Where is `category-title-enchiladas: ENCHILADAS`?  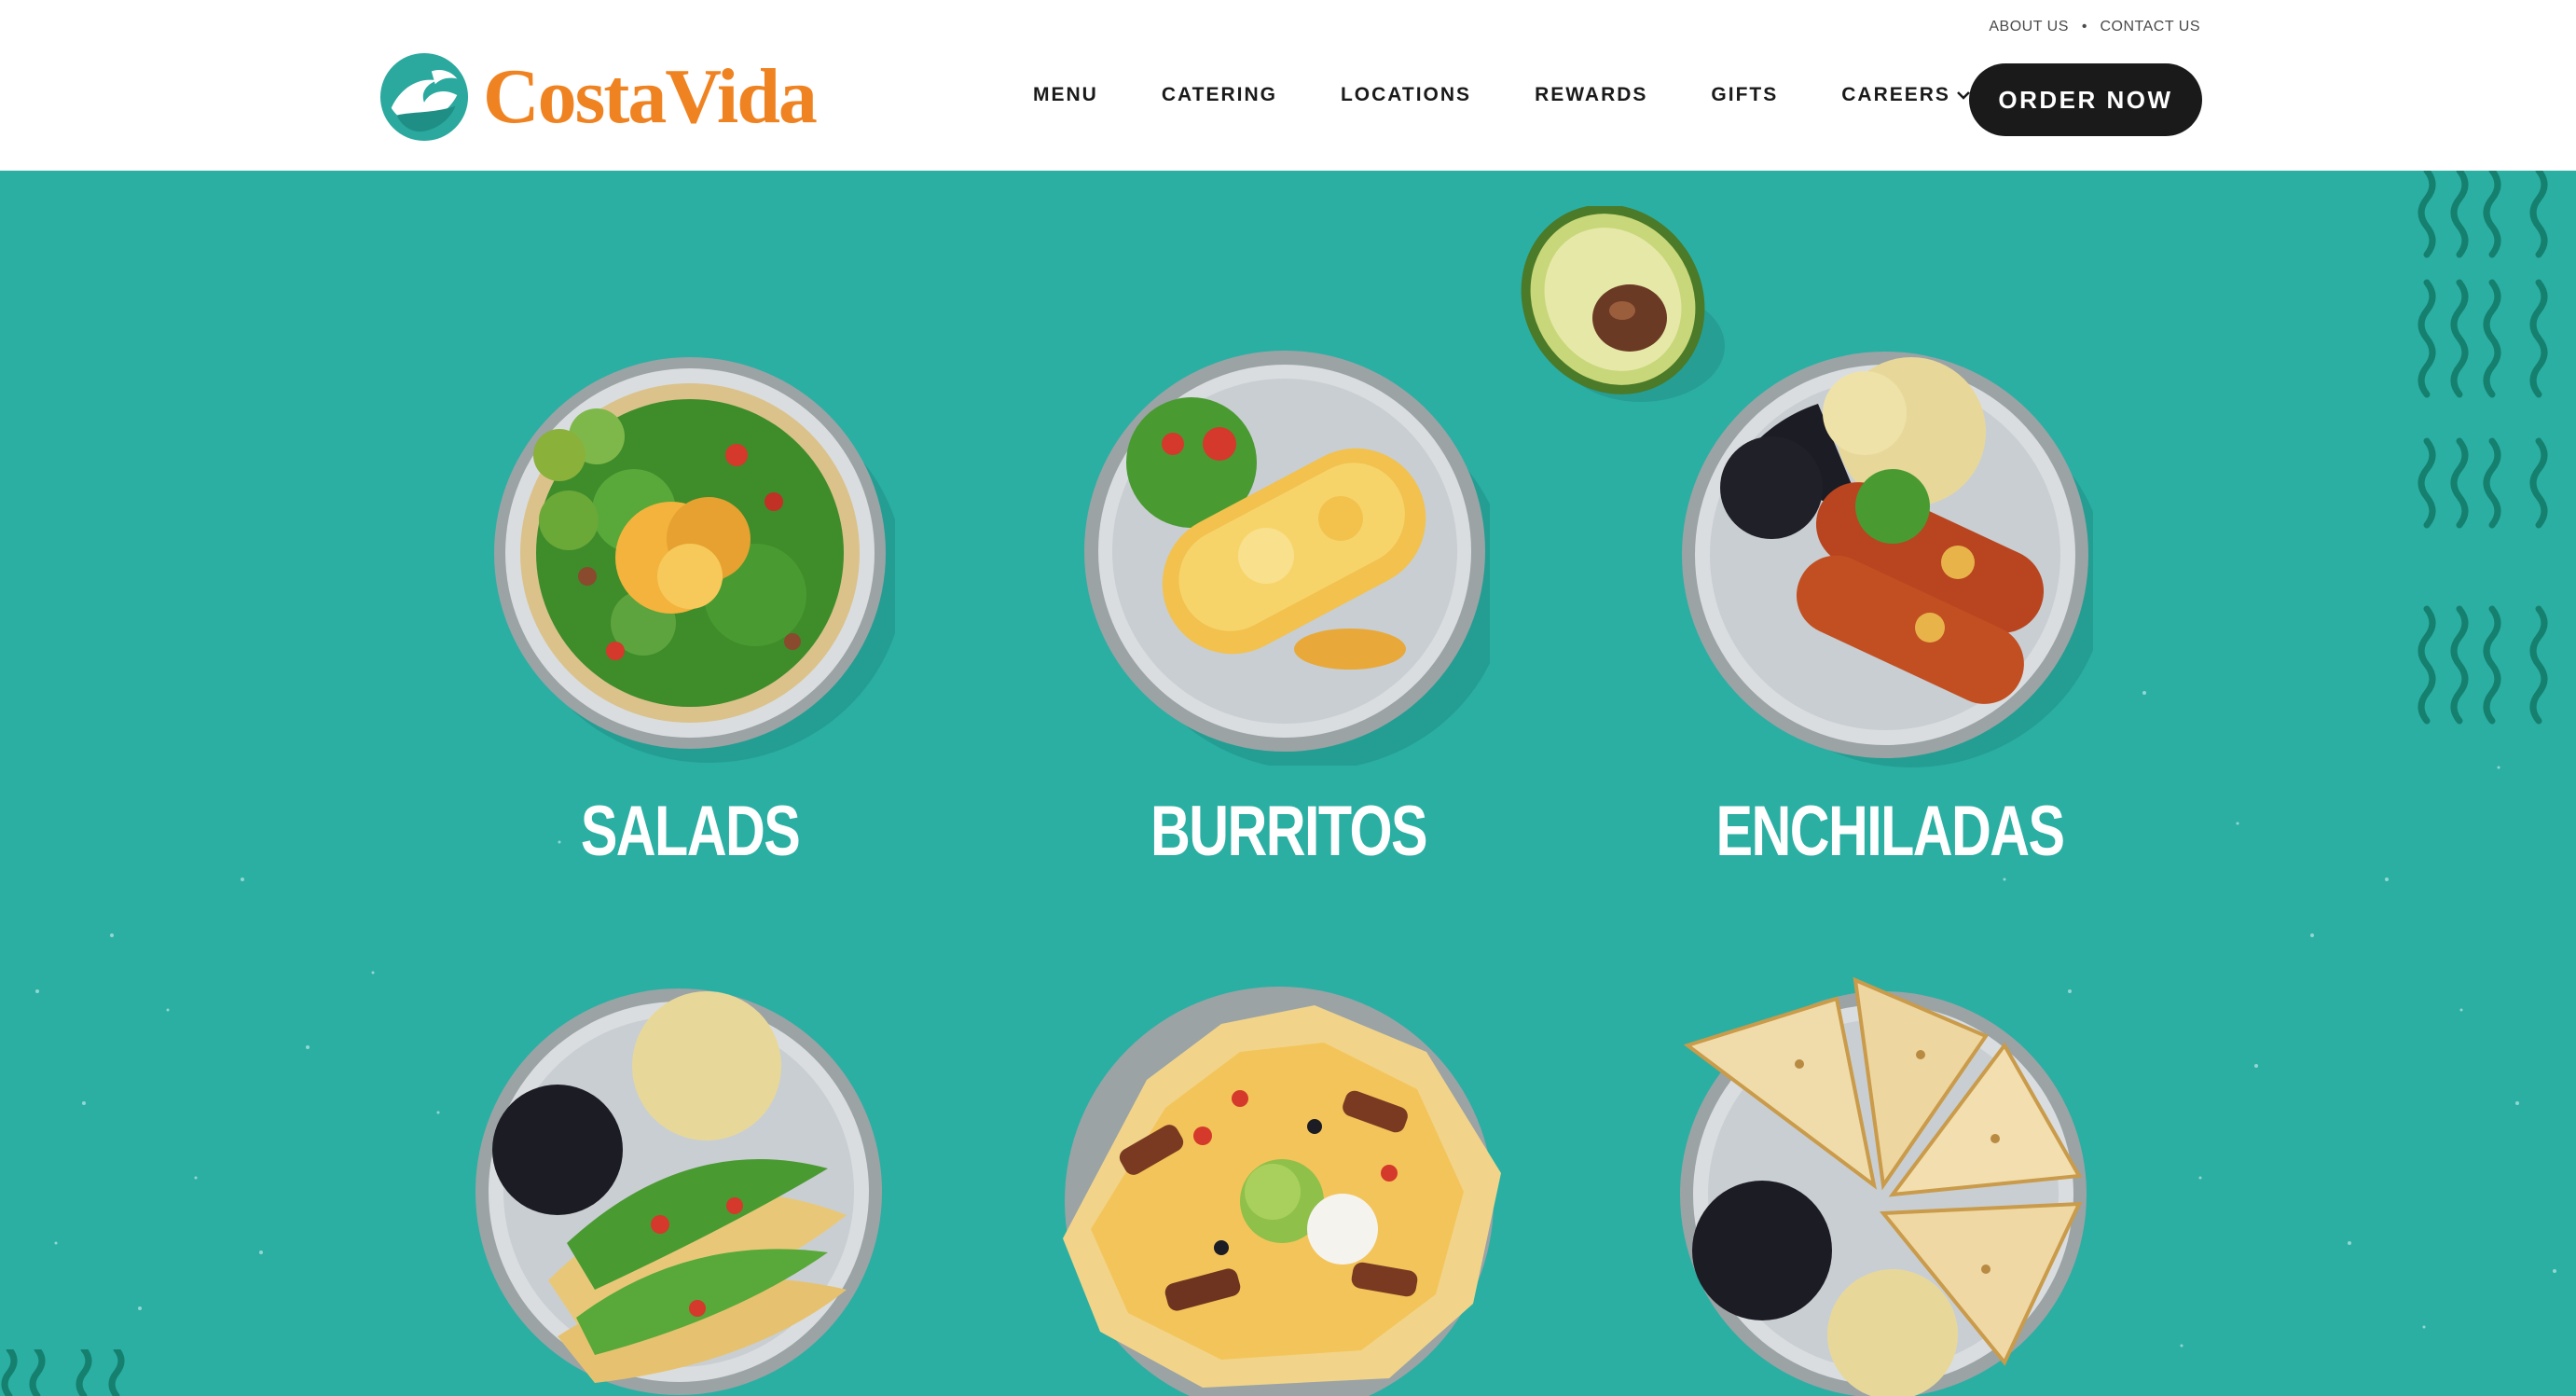 category-title-enchiladas: ENCHILADAS is located at coordinates (1890, 831).